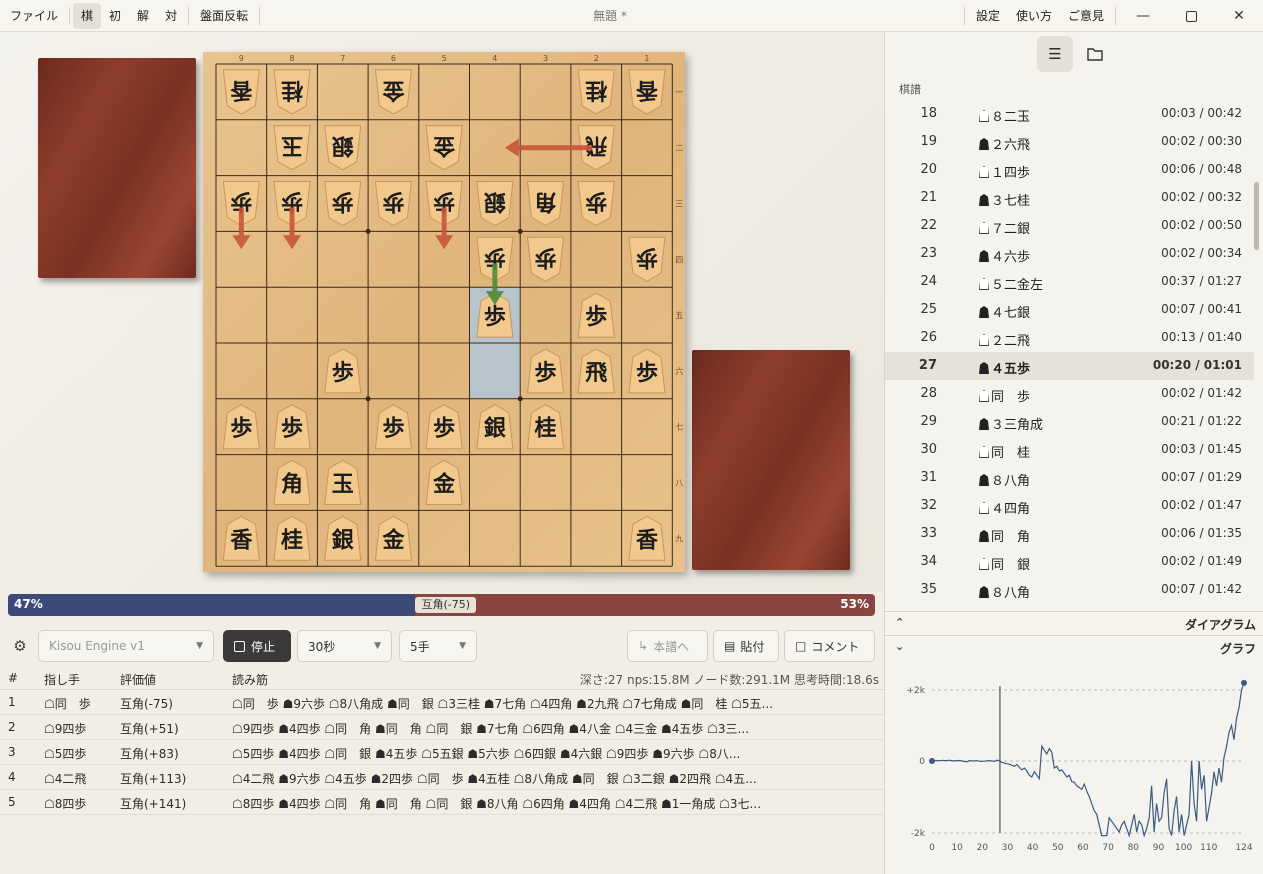 This screenshot has width=1263, height=874. What do you see at coordinates (771, 460) in the screenshot?
I see `sente-piece-stand` at bounding box center [771, 460].